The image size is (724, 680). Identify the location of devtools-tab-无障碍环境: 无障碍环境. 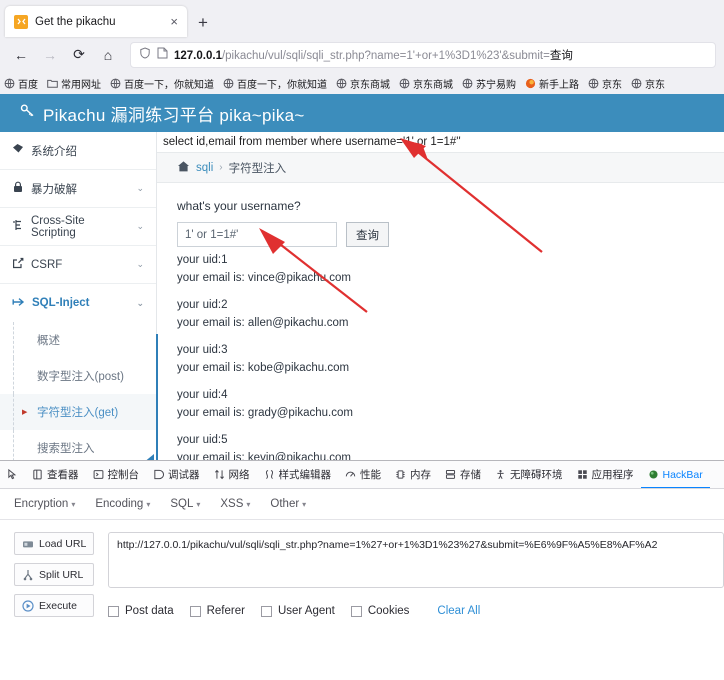
(529, 474).